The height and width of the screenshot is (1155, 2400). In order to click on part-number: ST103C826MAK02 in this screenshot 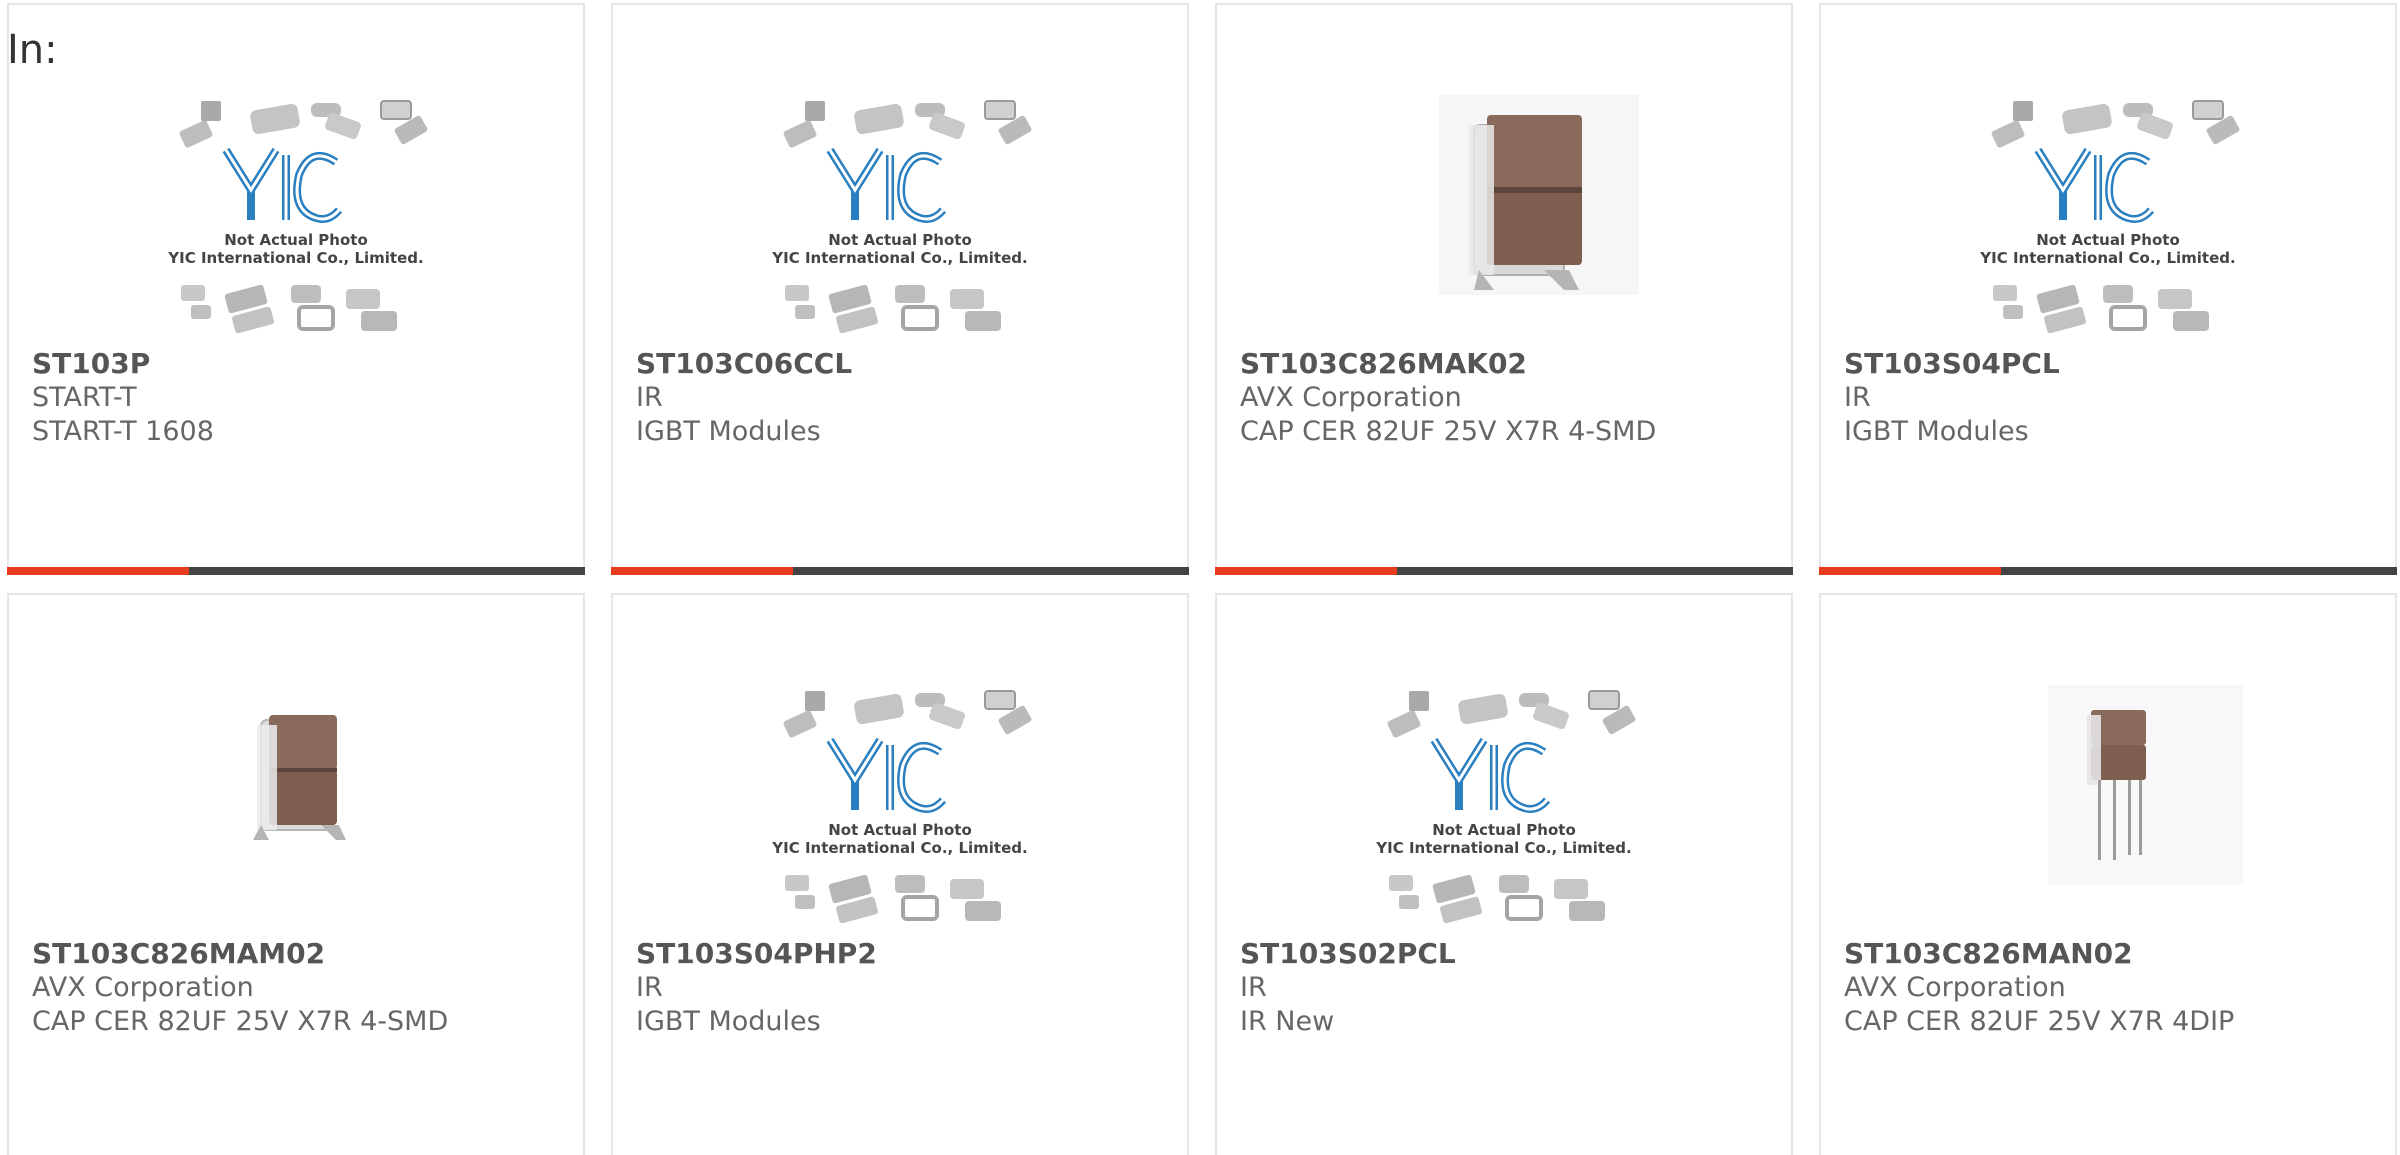, I will do `click(1448, 364)`.